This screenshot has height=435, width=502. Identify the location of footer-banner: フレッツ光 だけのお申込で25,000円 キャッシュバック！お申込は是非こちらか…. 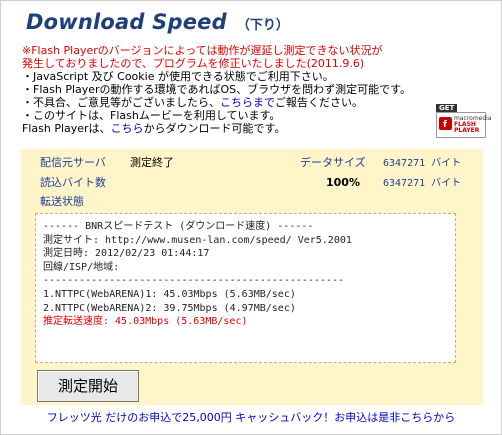
(251, 417).